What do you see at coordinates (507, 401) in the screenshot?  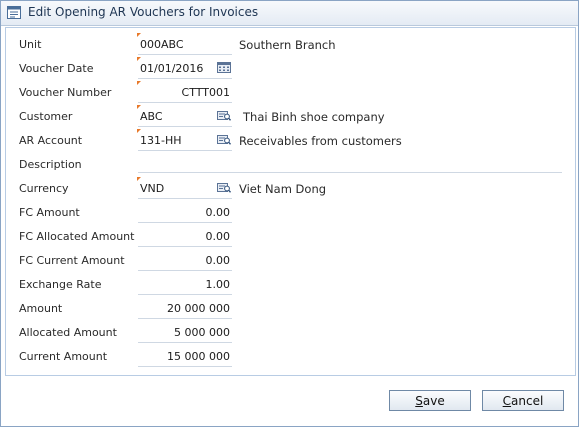 I see `cancel-mnemonic: C` at bounding box center [507, 401].